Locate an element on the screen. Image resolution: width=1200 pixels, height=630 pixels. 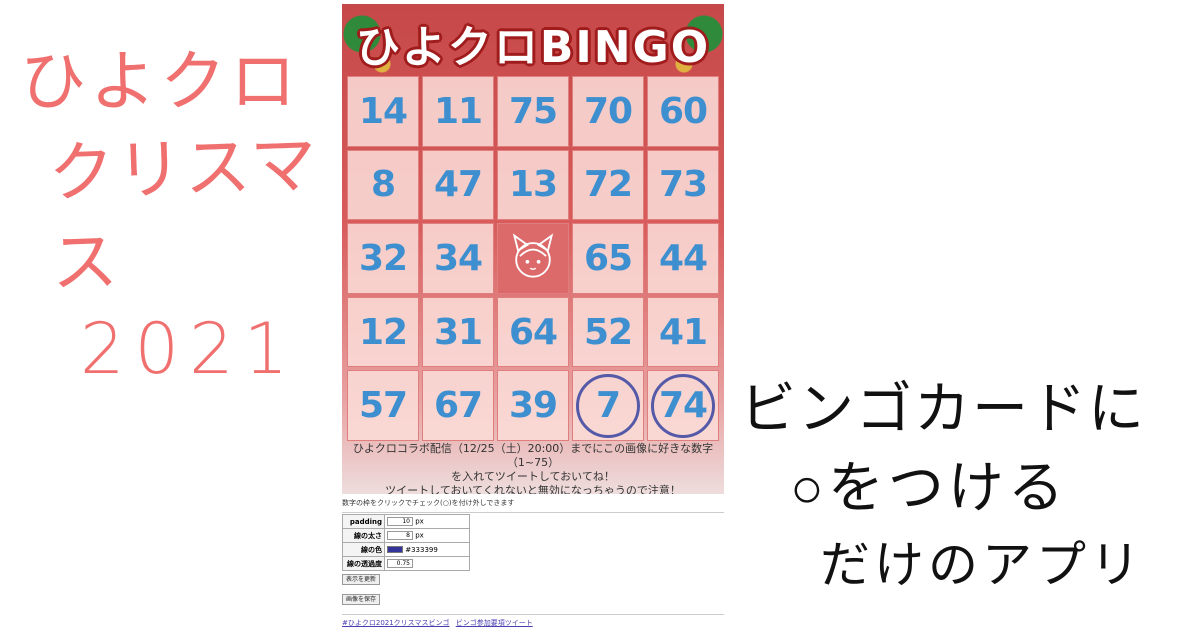
handwritten-title: ひよクロ クリスマス 2021 is located at coordinates (180, 217).